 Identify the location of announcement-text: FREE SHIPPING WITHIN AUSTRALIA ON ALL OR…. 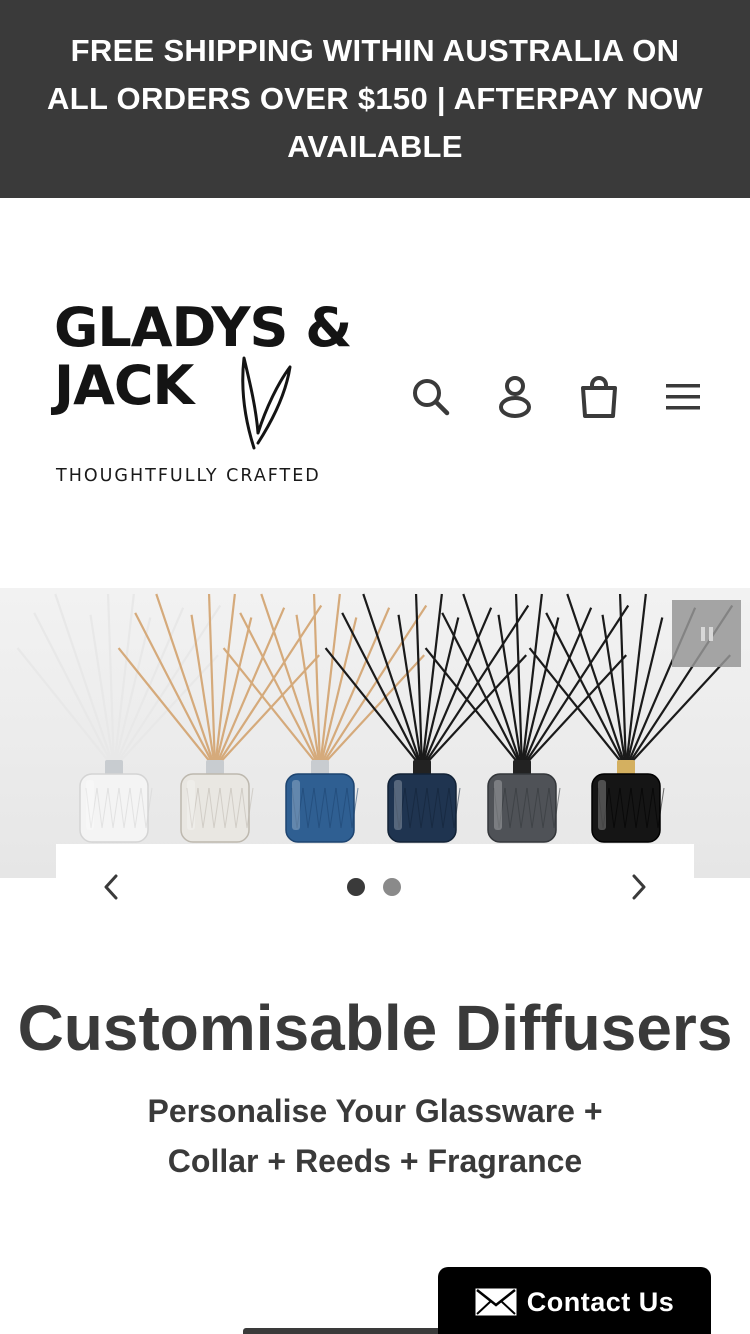
(375, 98).